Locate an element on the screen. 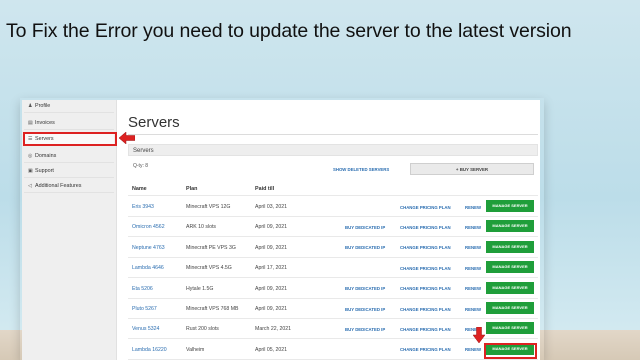  plan-cell: Hytale 1.5G is located at coordinates (200, 288).